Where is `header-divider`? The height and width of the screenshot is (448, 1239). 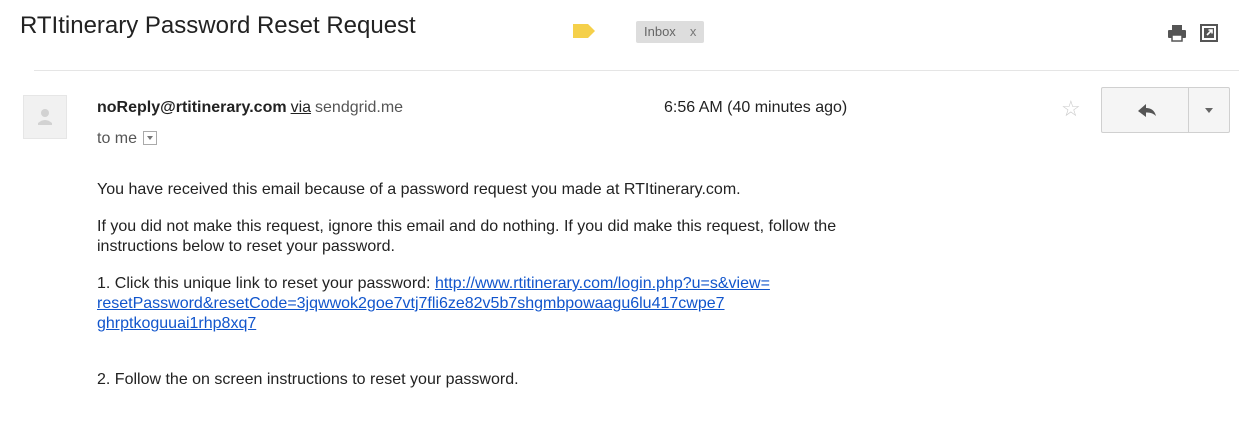 header-divider is located at coordinates (636, 70).